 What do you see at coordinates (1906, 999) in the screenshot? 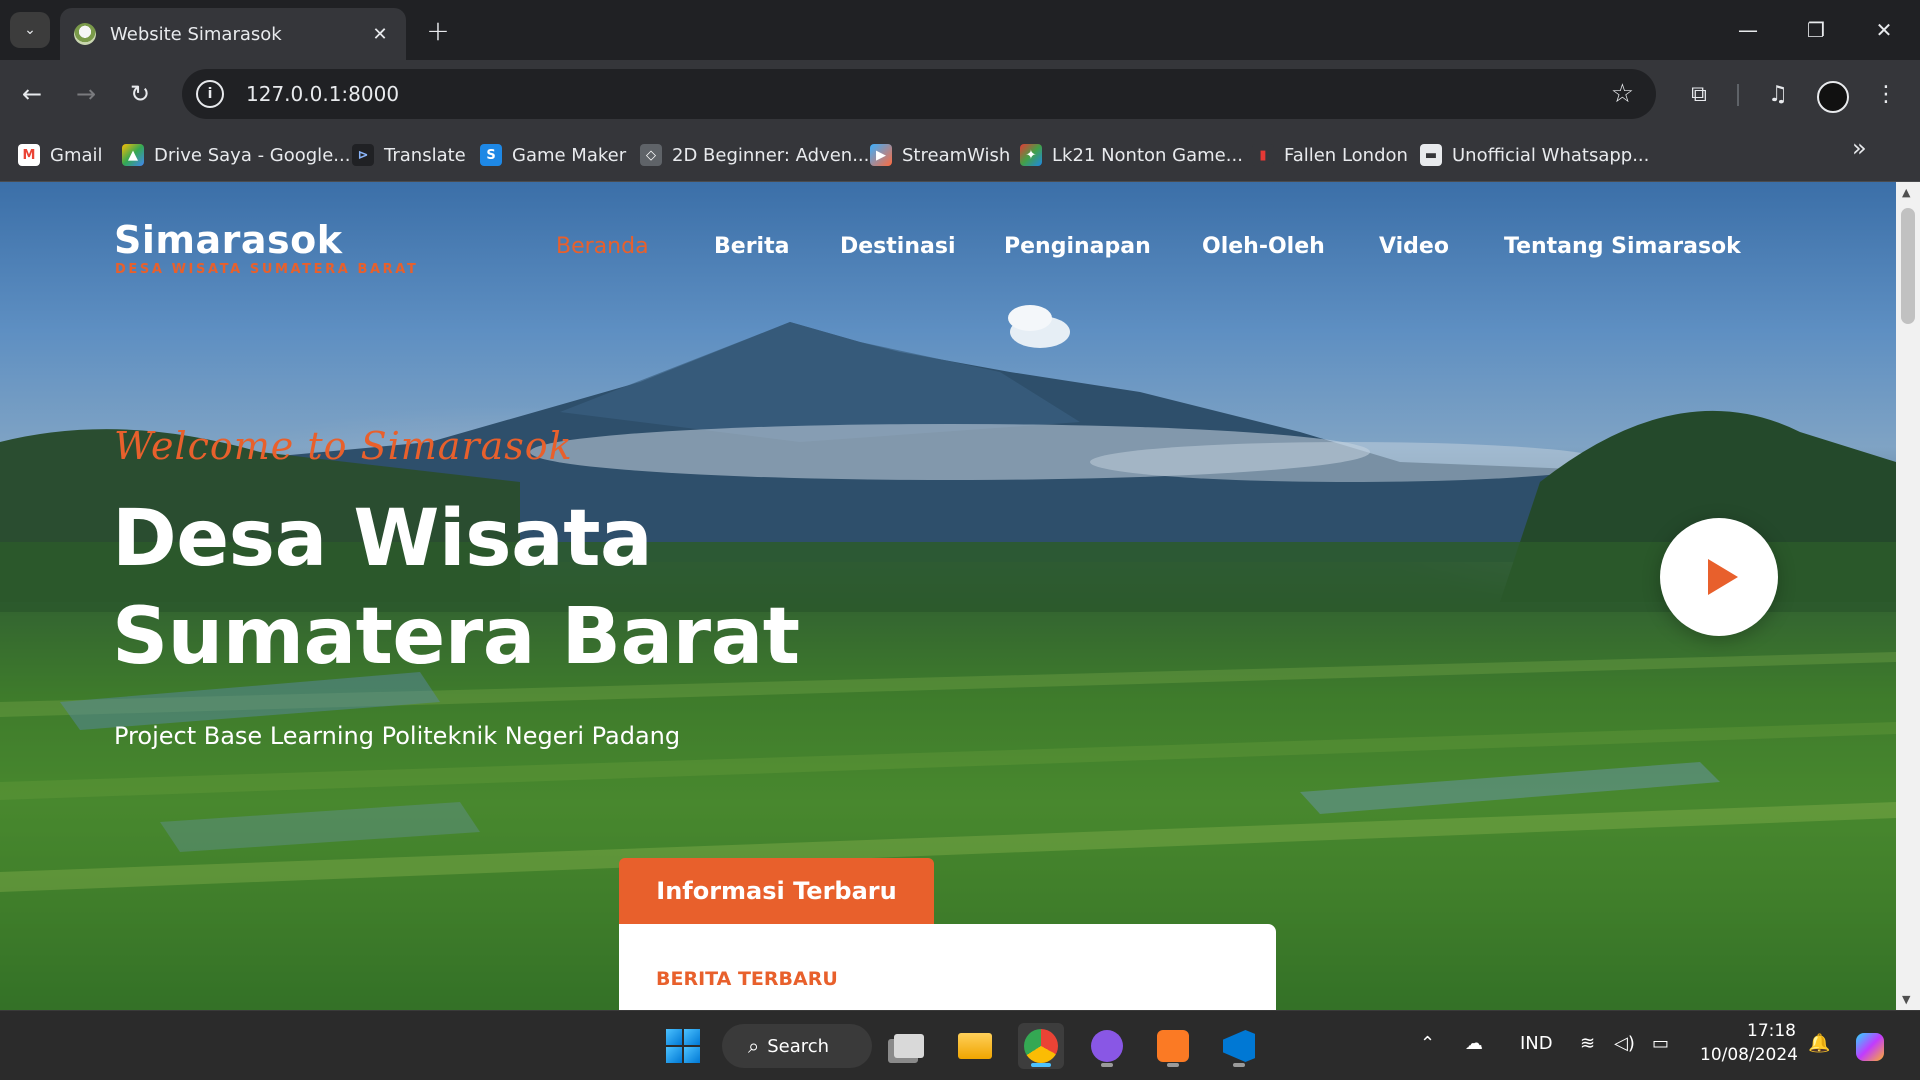
I see `scroll-down-arrow-icon: ▼` at bounding box center [1906, 999].